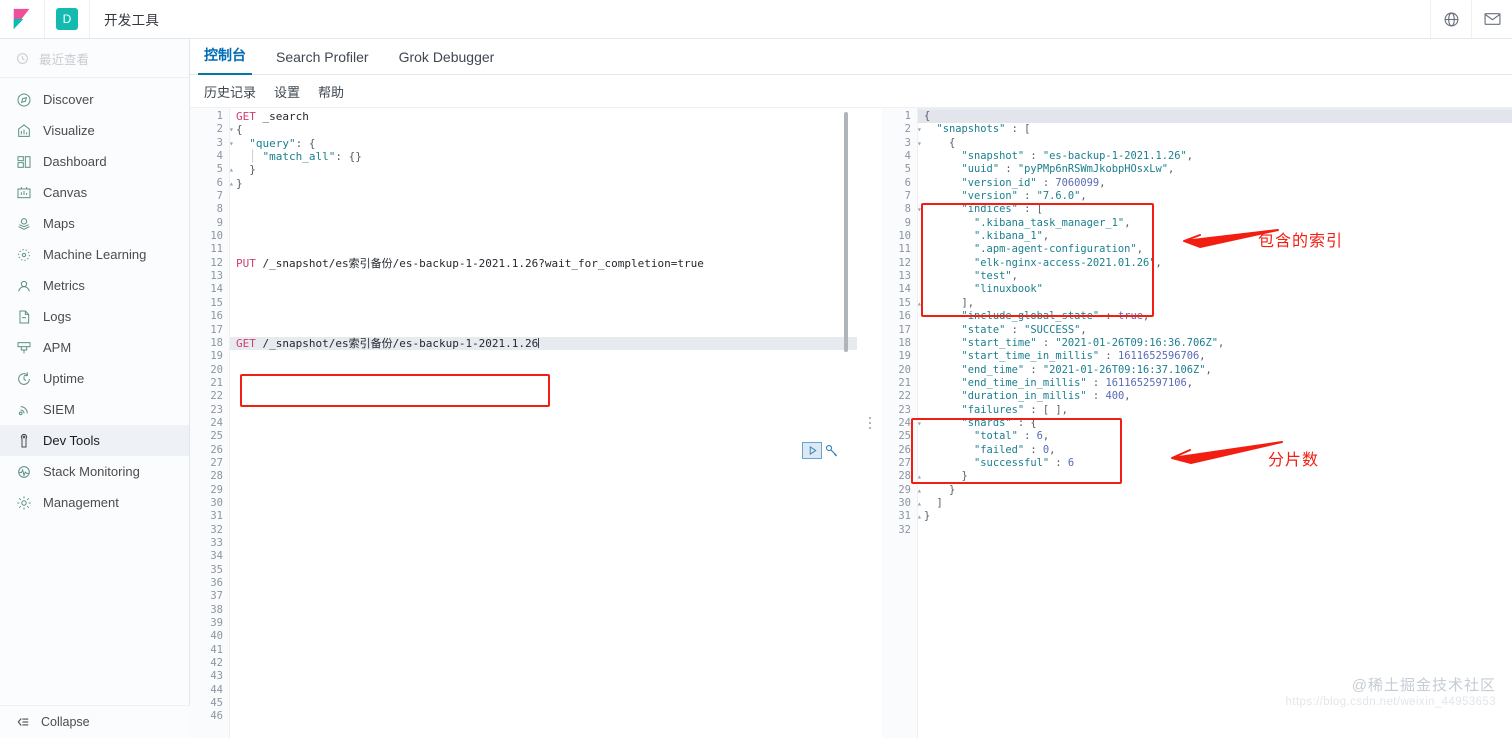 The image size is (1512, 738). I want to click on help-button, so click(1450, 19).